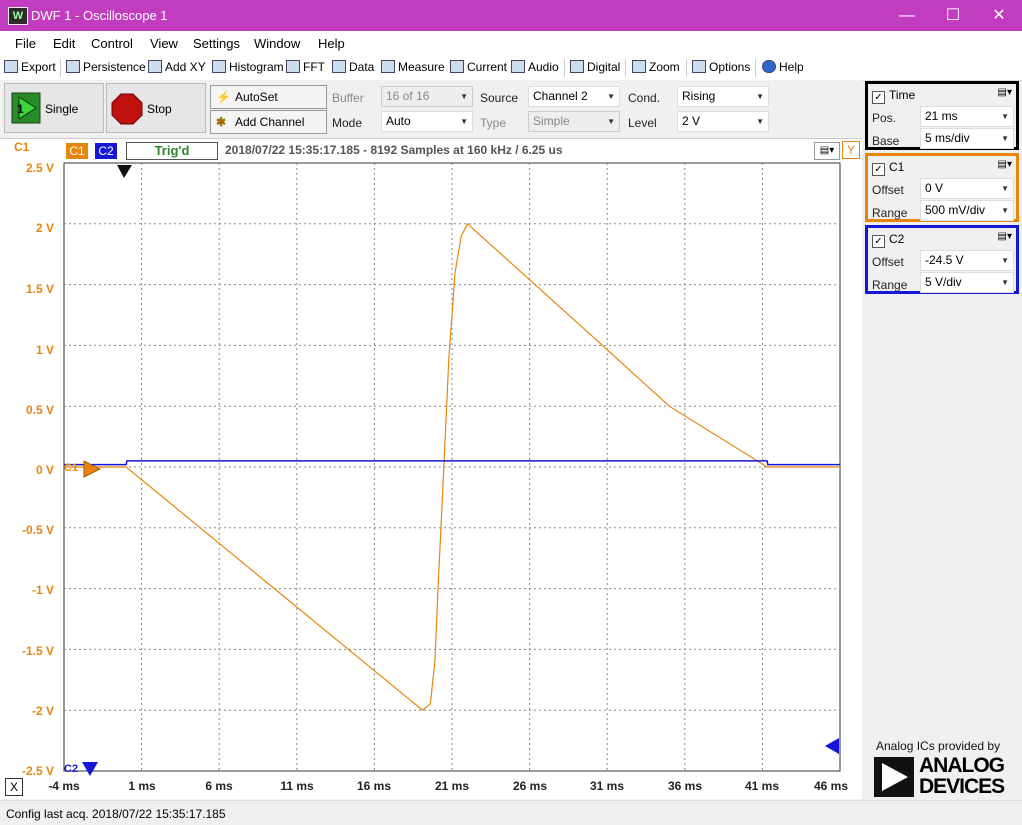 This screenshot has height=825, width=1022. I want to click on c1-range-select: 500 mV/div ▼, so click(967, 210).